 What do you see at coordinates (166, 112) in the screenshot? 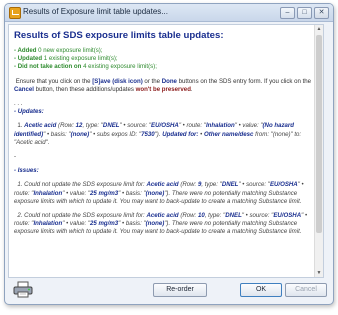
I see `updates-label: - Updates:` at bounding box center [166, 112].